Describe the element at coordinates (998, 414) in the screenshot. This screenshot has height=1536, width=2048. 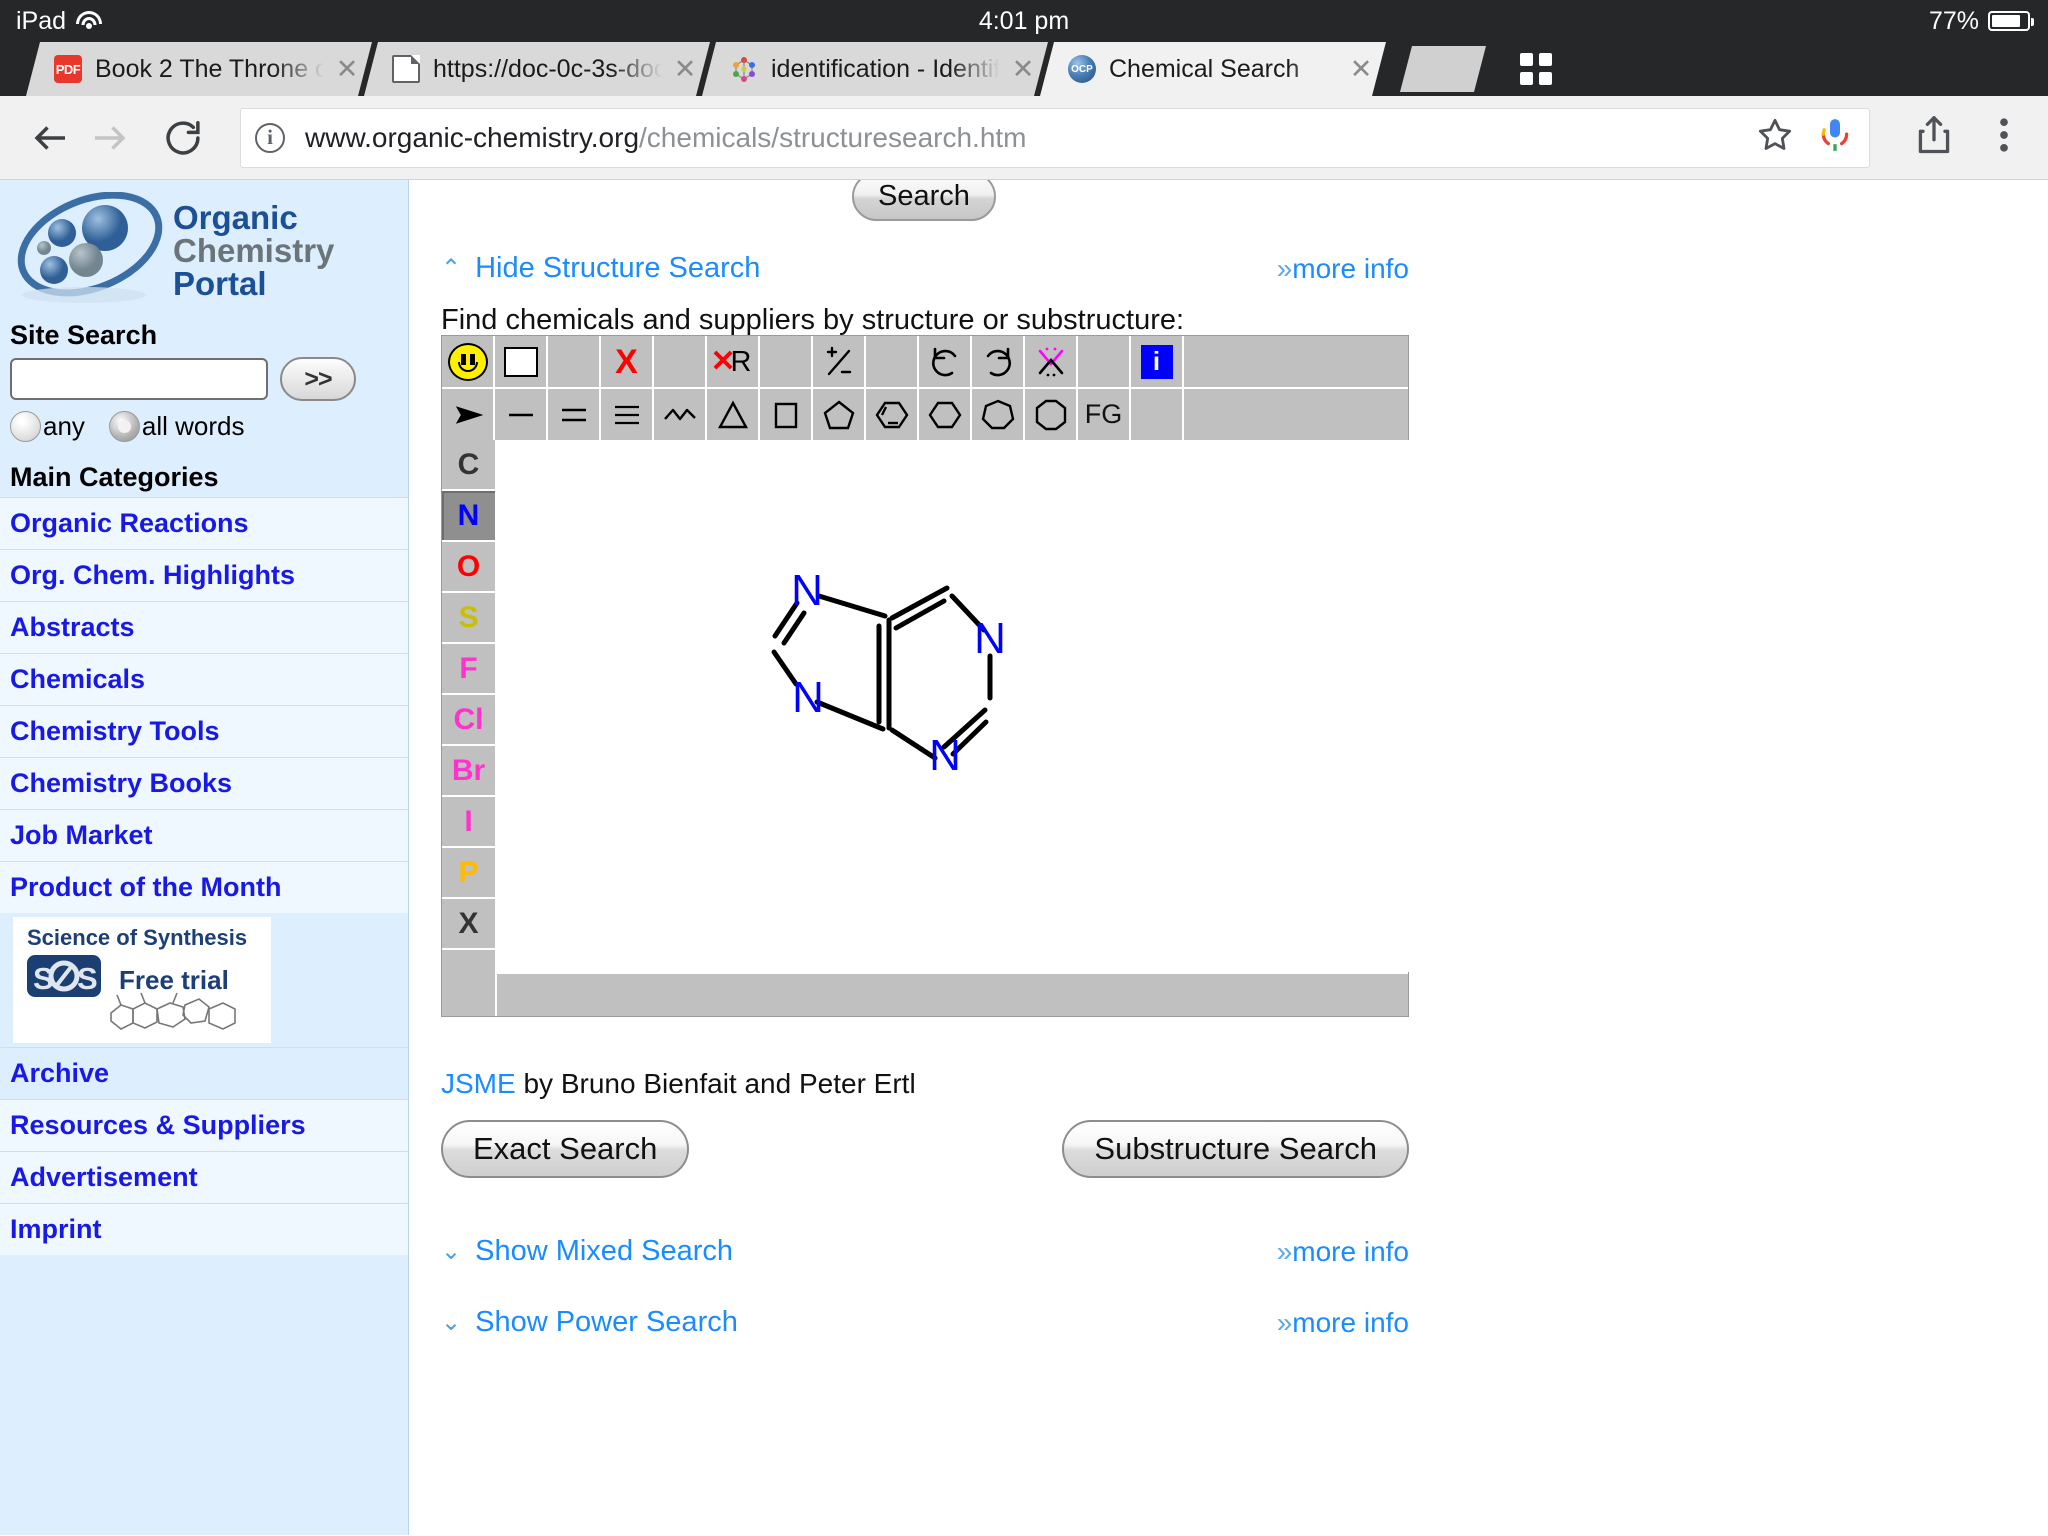
I see `cycloheptane-icon` at that location.